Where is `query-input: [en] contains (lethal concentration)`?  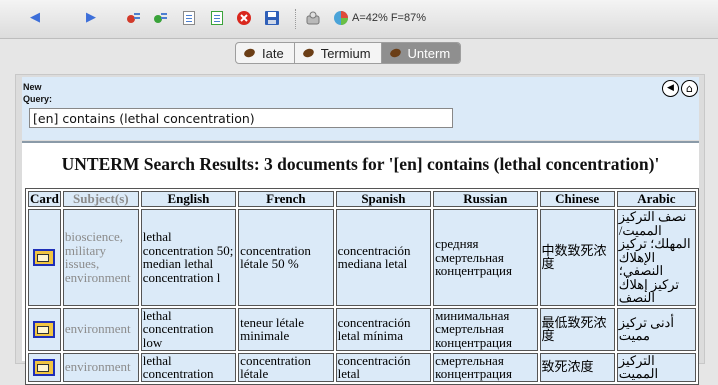
query-input: [en] contains (lethal concentration) is located at coordinates (241, 118).